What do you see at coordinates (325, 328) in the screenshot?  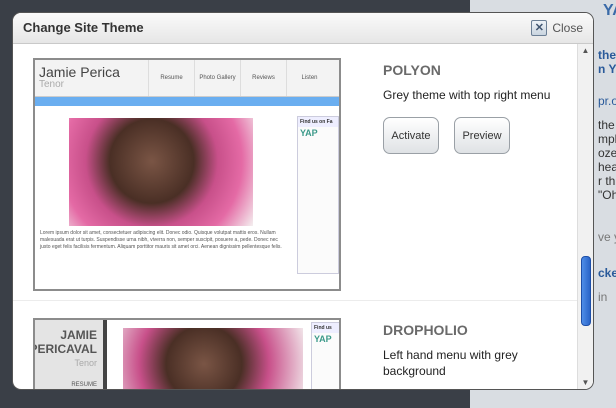 I see `preview-sidebar-title: Find us` at bounding box center [325, 328].